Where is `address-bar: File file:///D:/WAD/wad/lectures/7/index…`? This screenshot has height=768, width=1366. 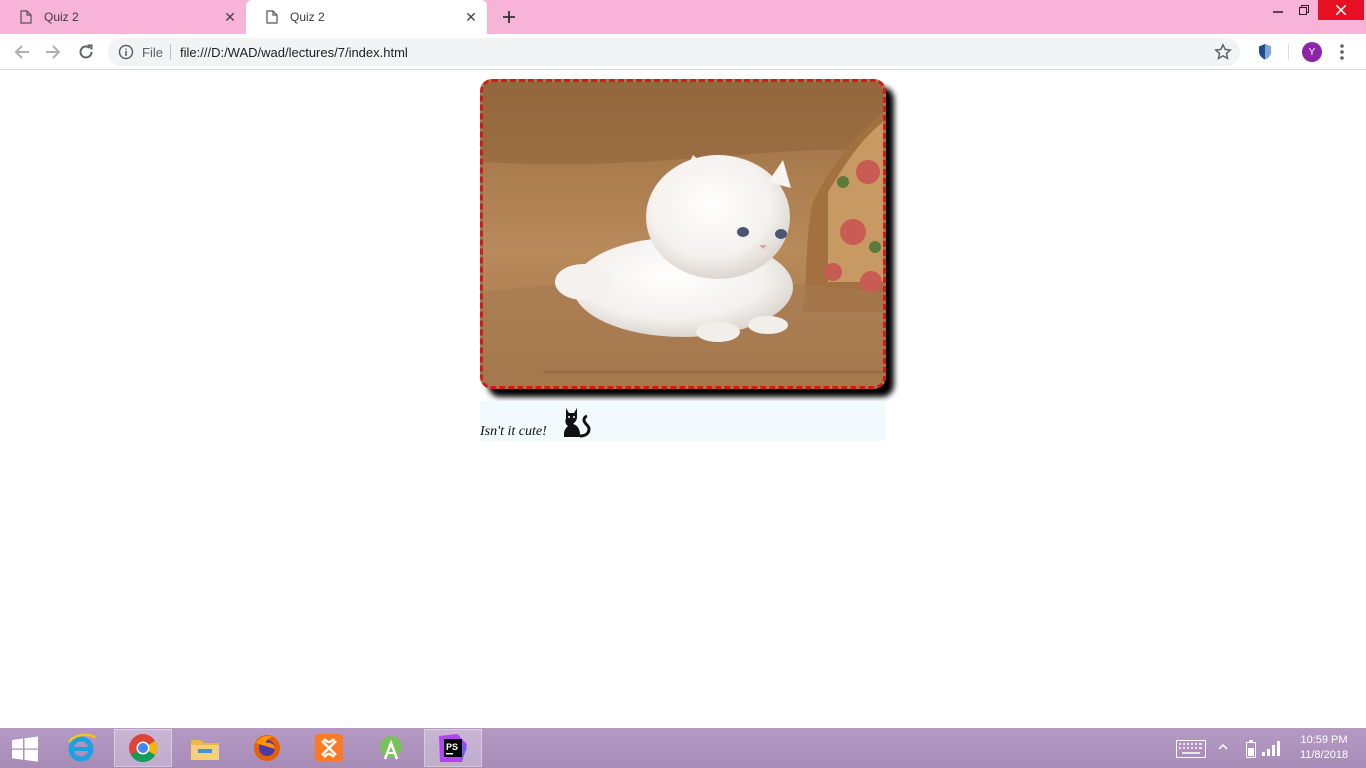 address-bar: File file:///D:/WAD/wad/lectures/7/index… is located at coordinates (674, 52).